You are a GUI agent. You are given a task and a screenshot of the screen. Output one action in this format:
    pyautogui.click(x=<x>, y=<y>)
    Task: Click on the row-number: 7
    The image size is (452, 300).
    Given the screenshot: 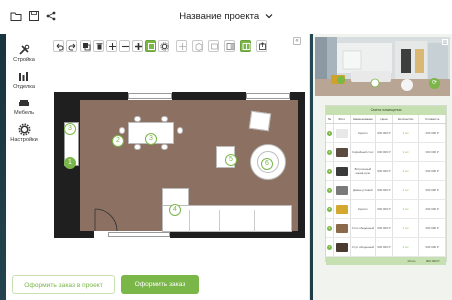 What is the action you would take?
    pyautogui.click(x=329, y=247)
    